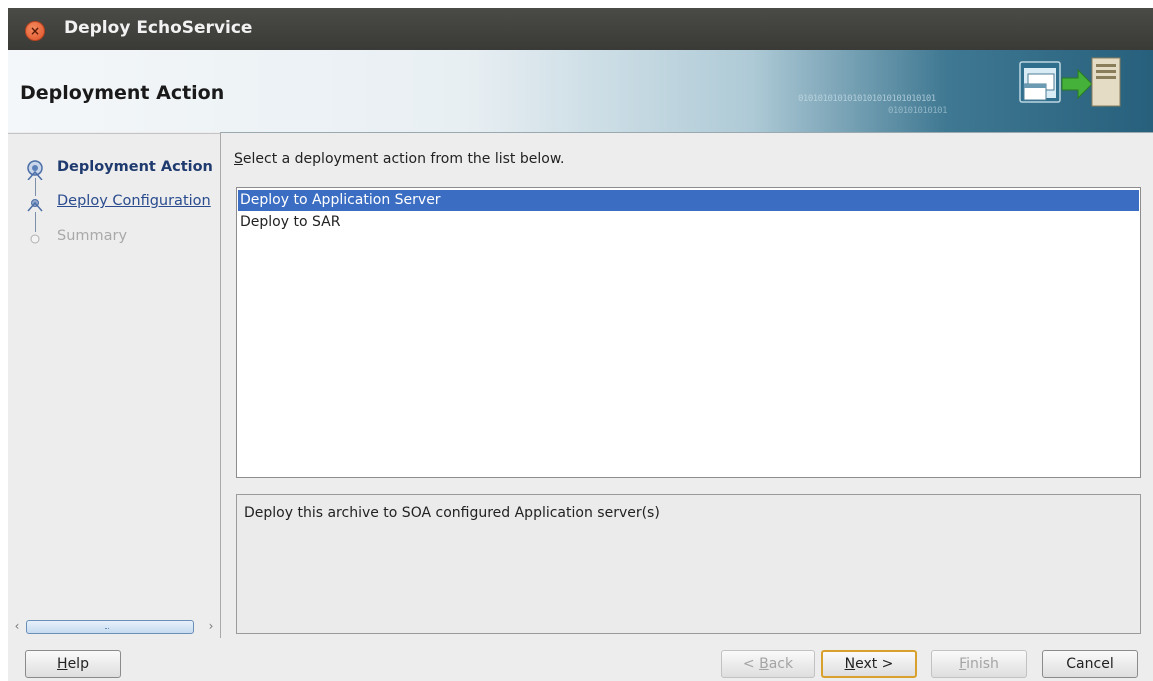 This screenshot has width=1153, height=681. What do you see at coordinates (1070, 82) in the screenshot?
I see `deployment-server-icon` at bounding box center [1070, 82].